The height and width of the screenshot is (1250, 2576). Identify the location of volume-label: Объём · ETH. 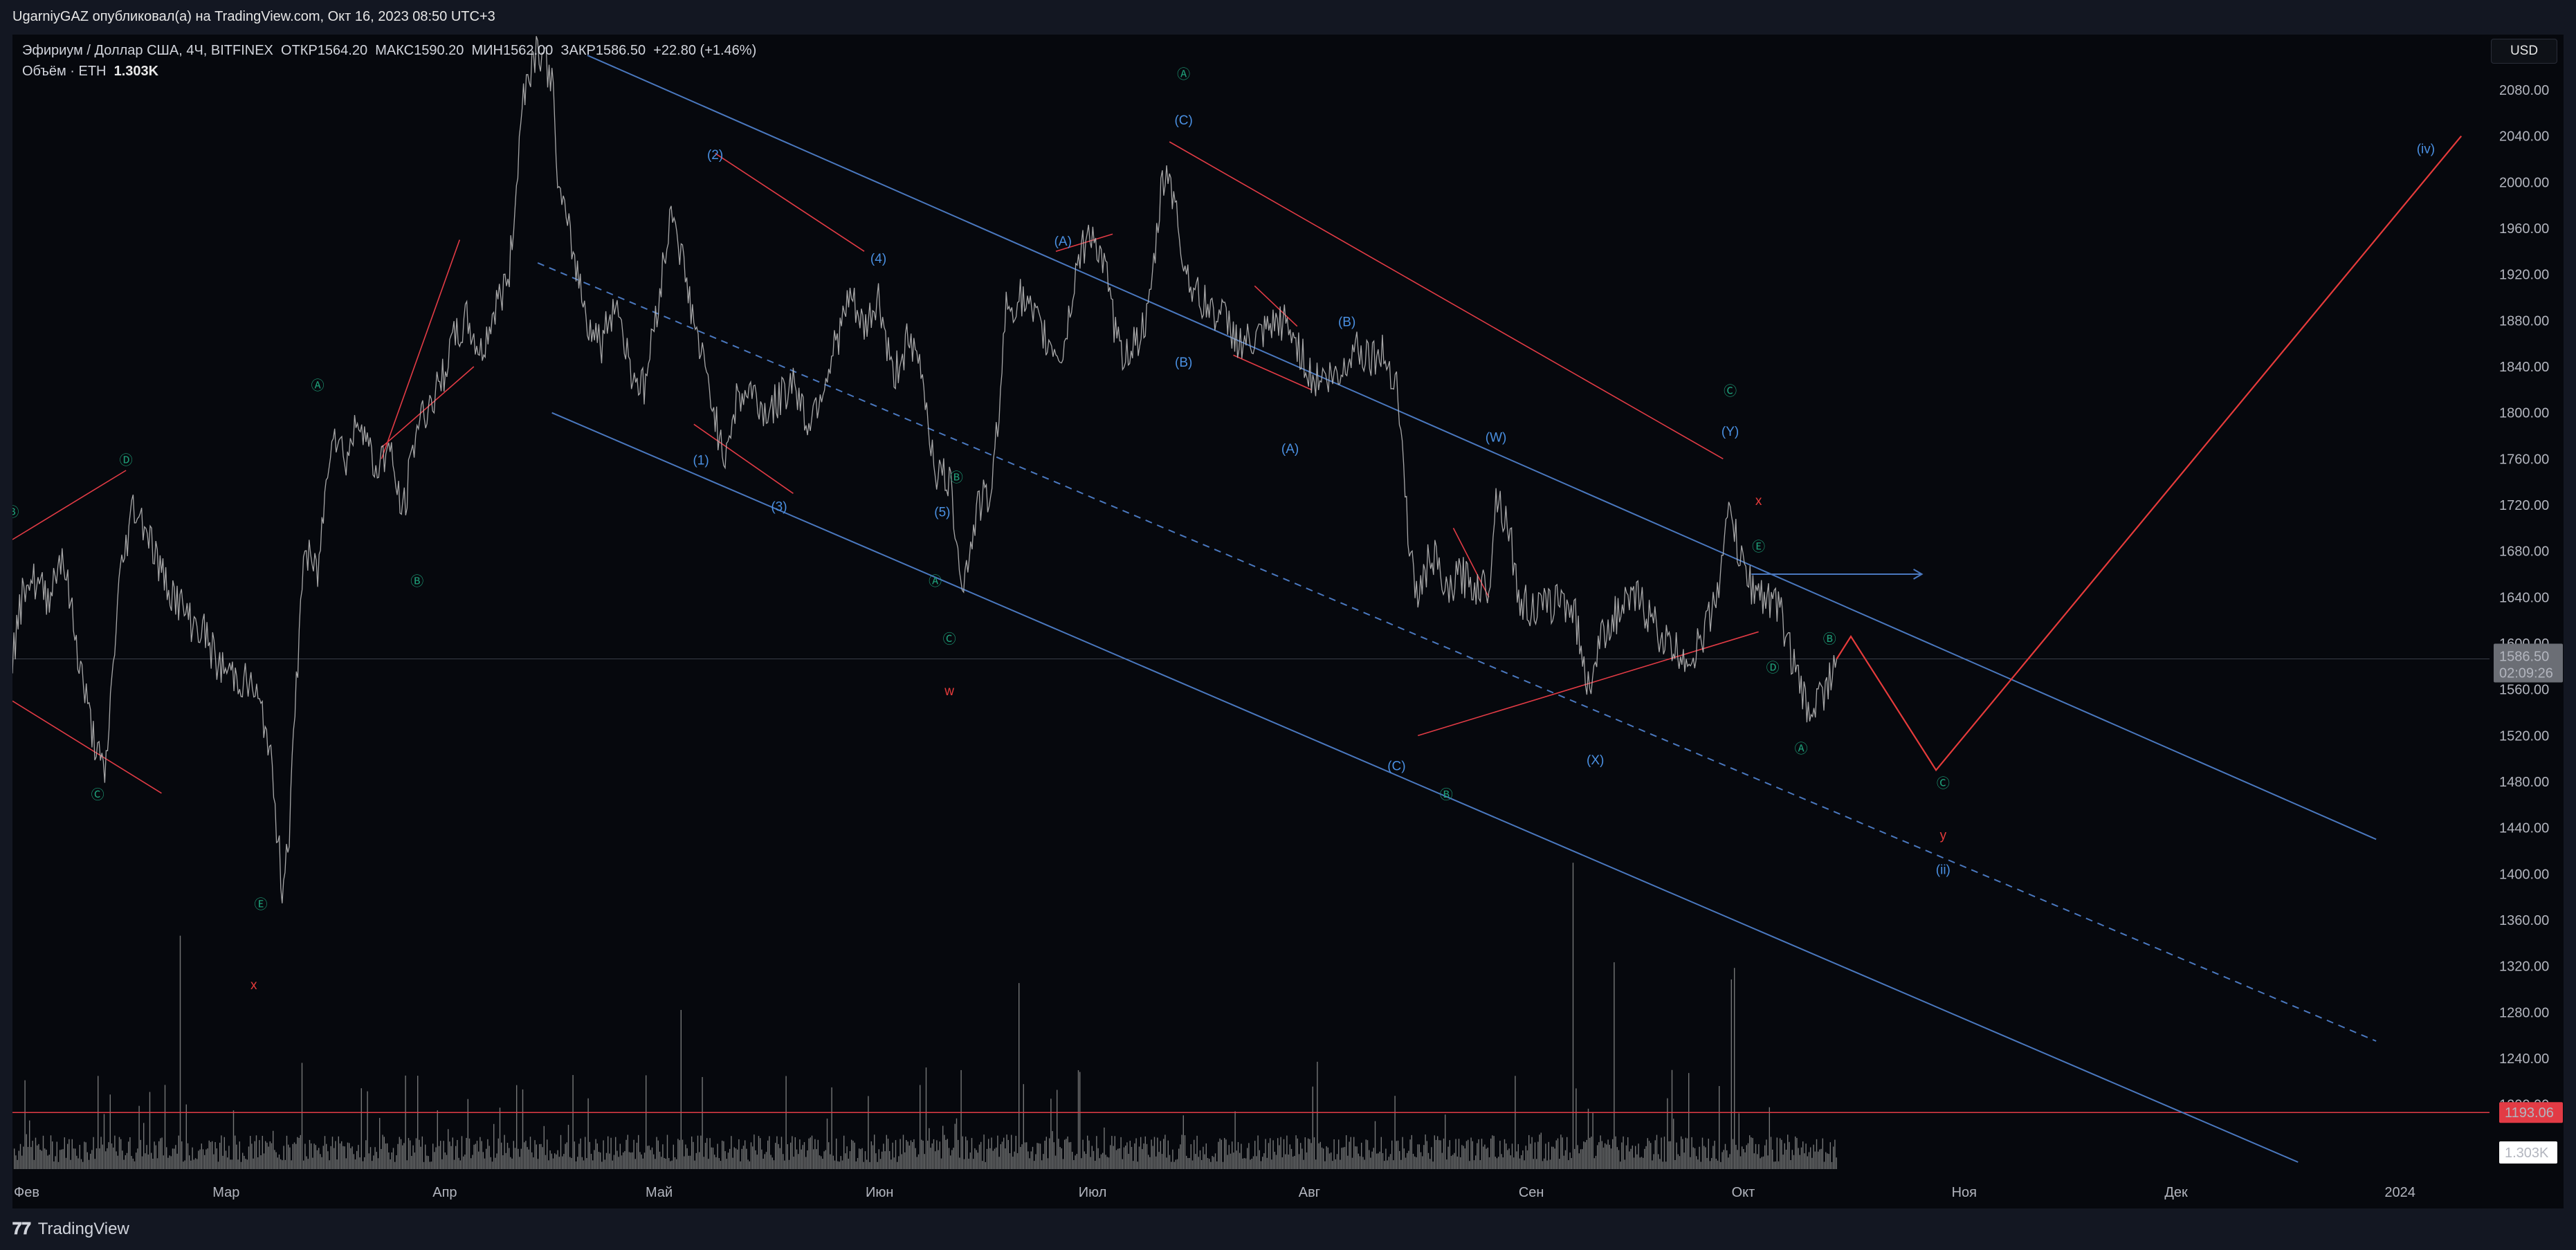
(65, 71).